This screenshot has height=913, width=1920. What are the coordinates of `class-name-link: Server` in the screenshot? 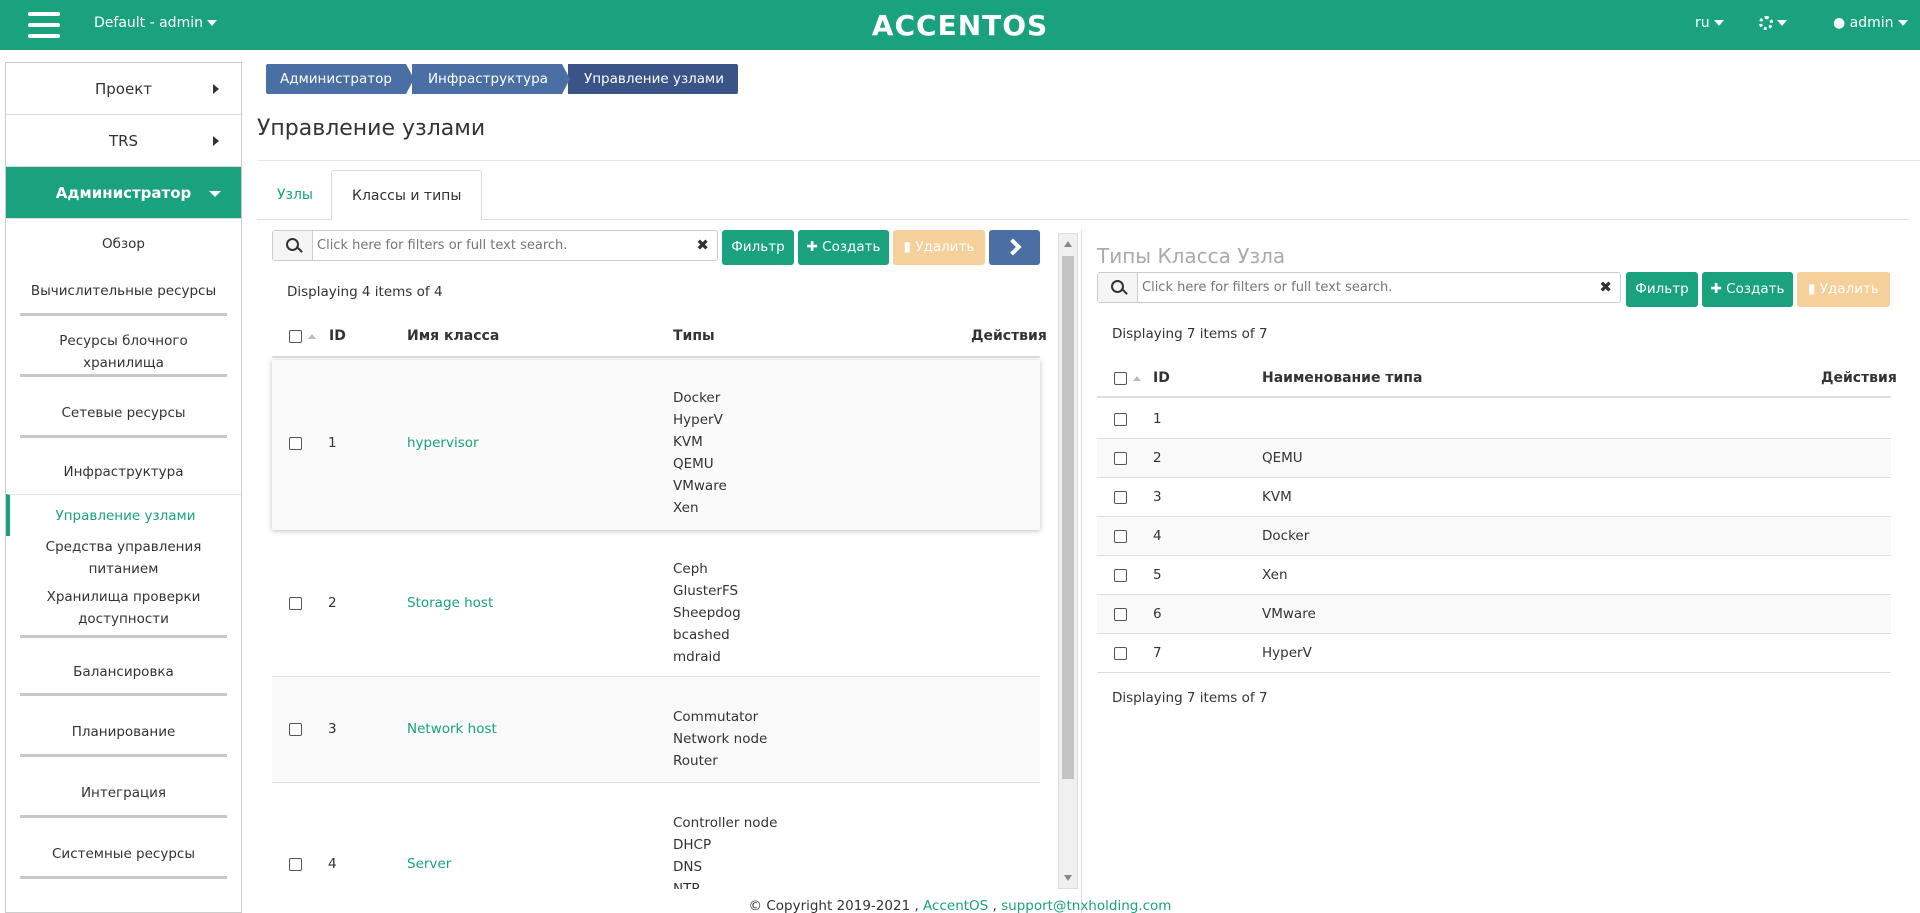 It's located at (429, 864).